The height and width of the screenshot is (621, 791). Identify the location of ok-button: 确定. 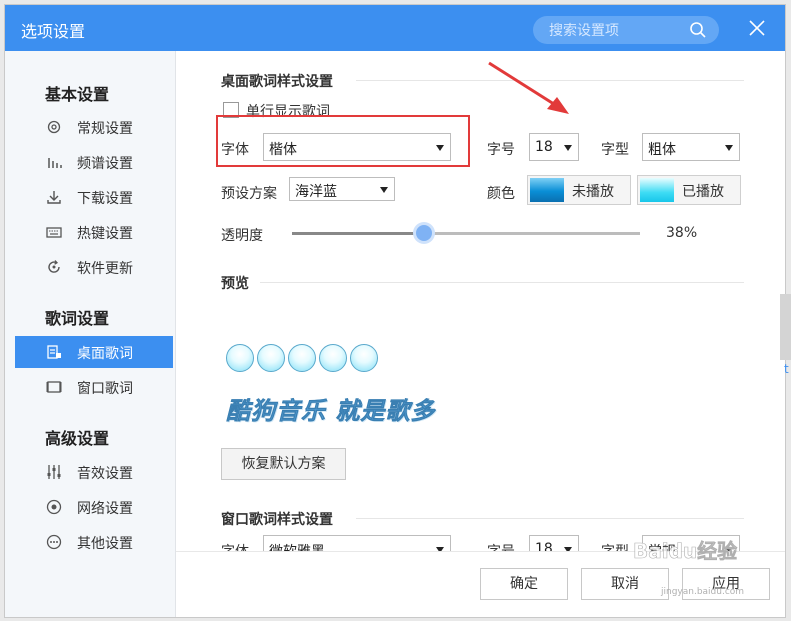
(524, 584).